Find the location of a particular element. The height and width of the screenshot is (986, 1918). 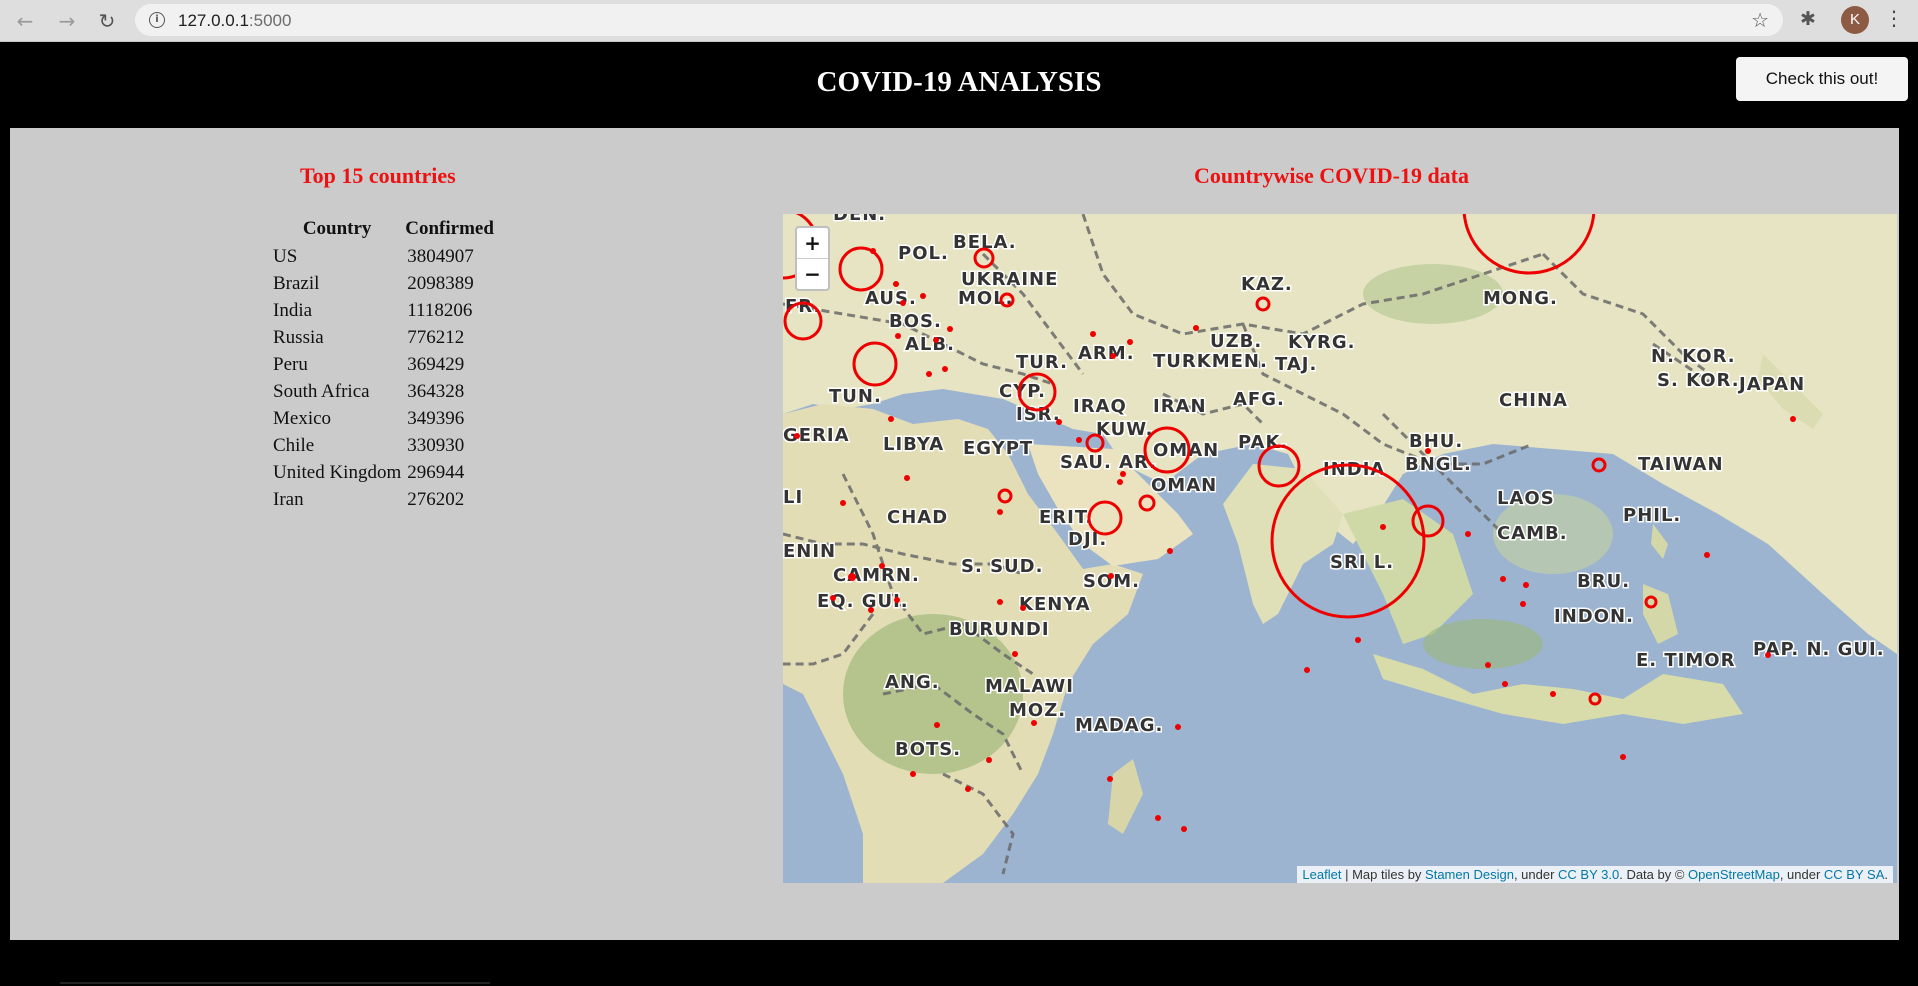

map-label: S. SUD. is located at coordinates (1002, 566).